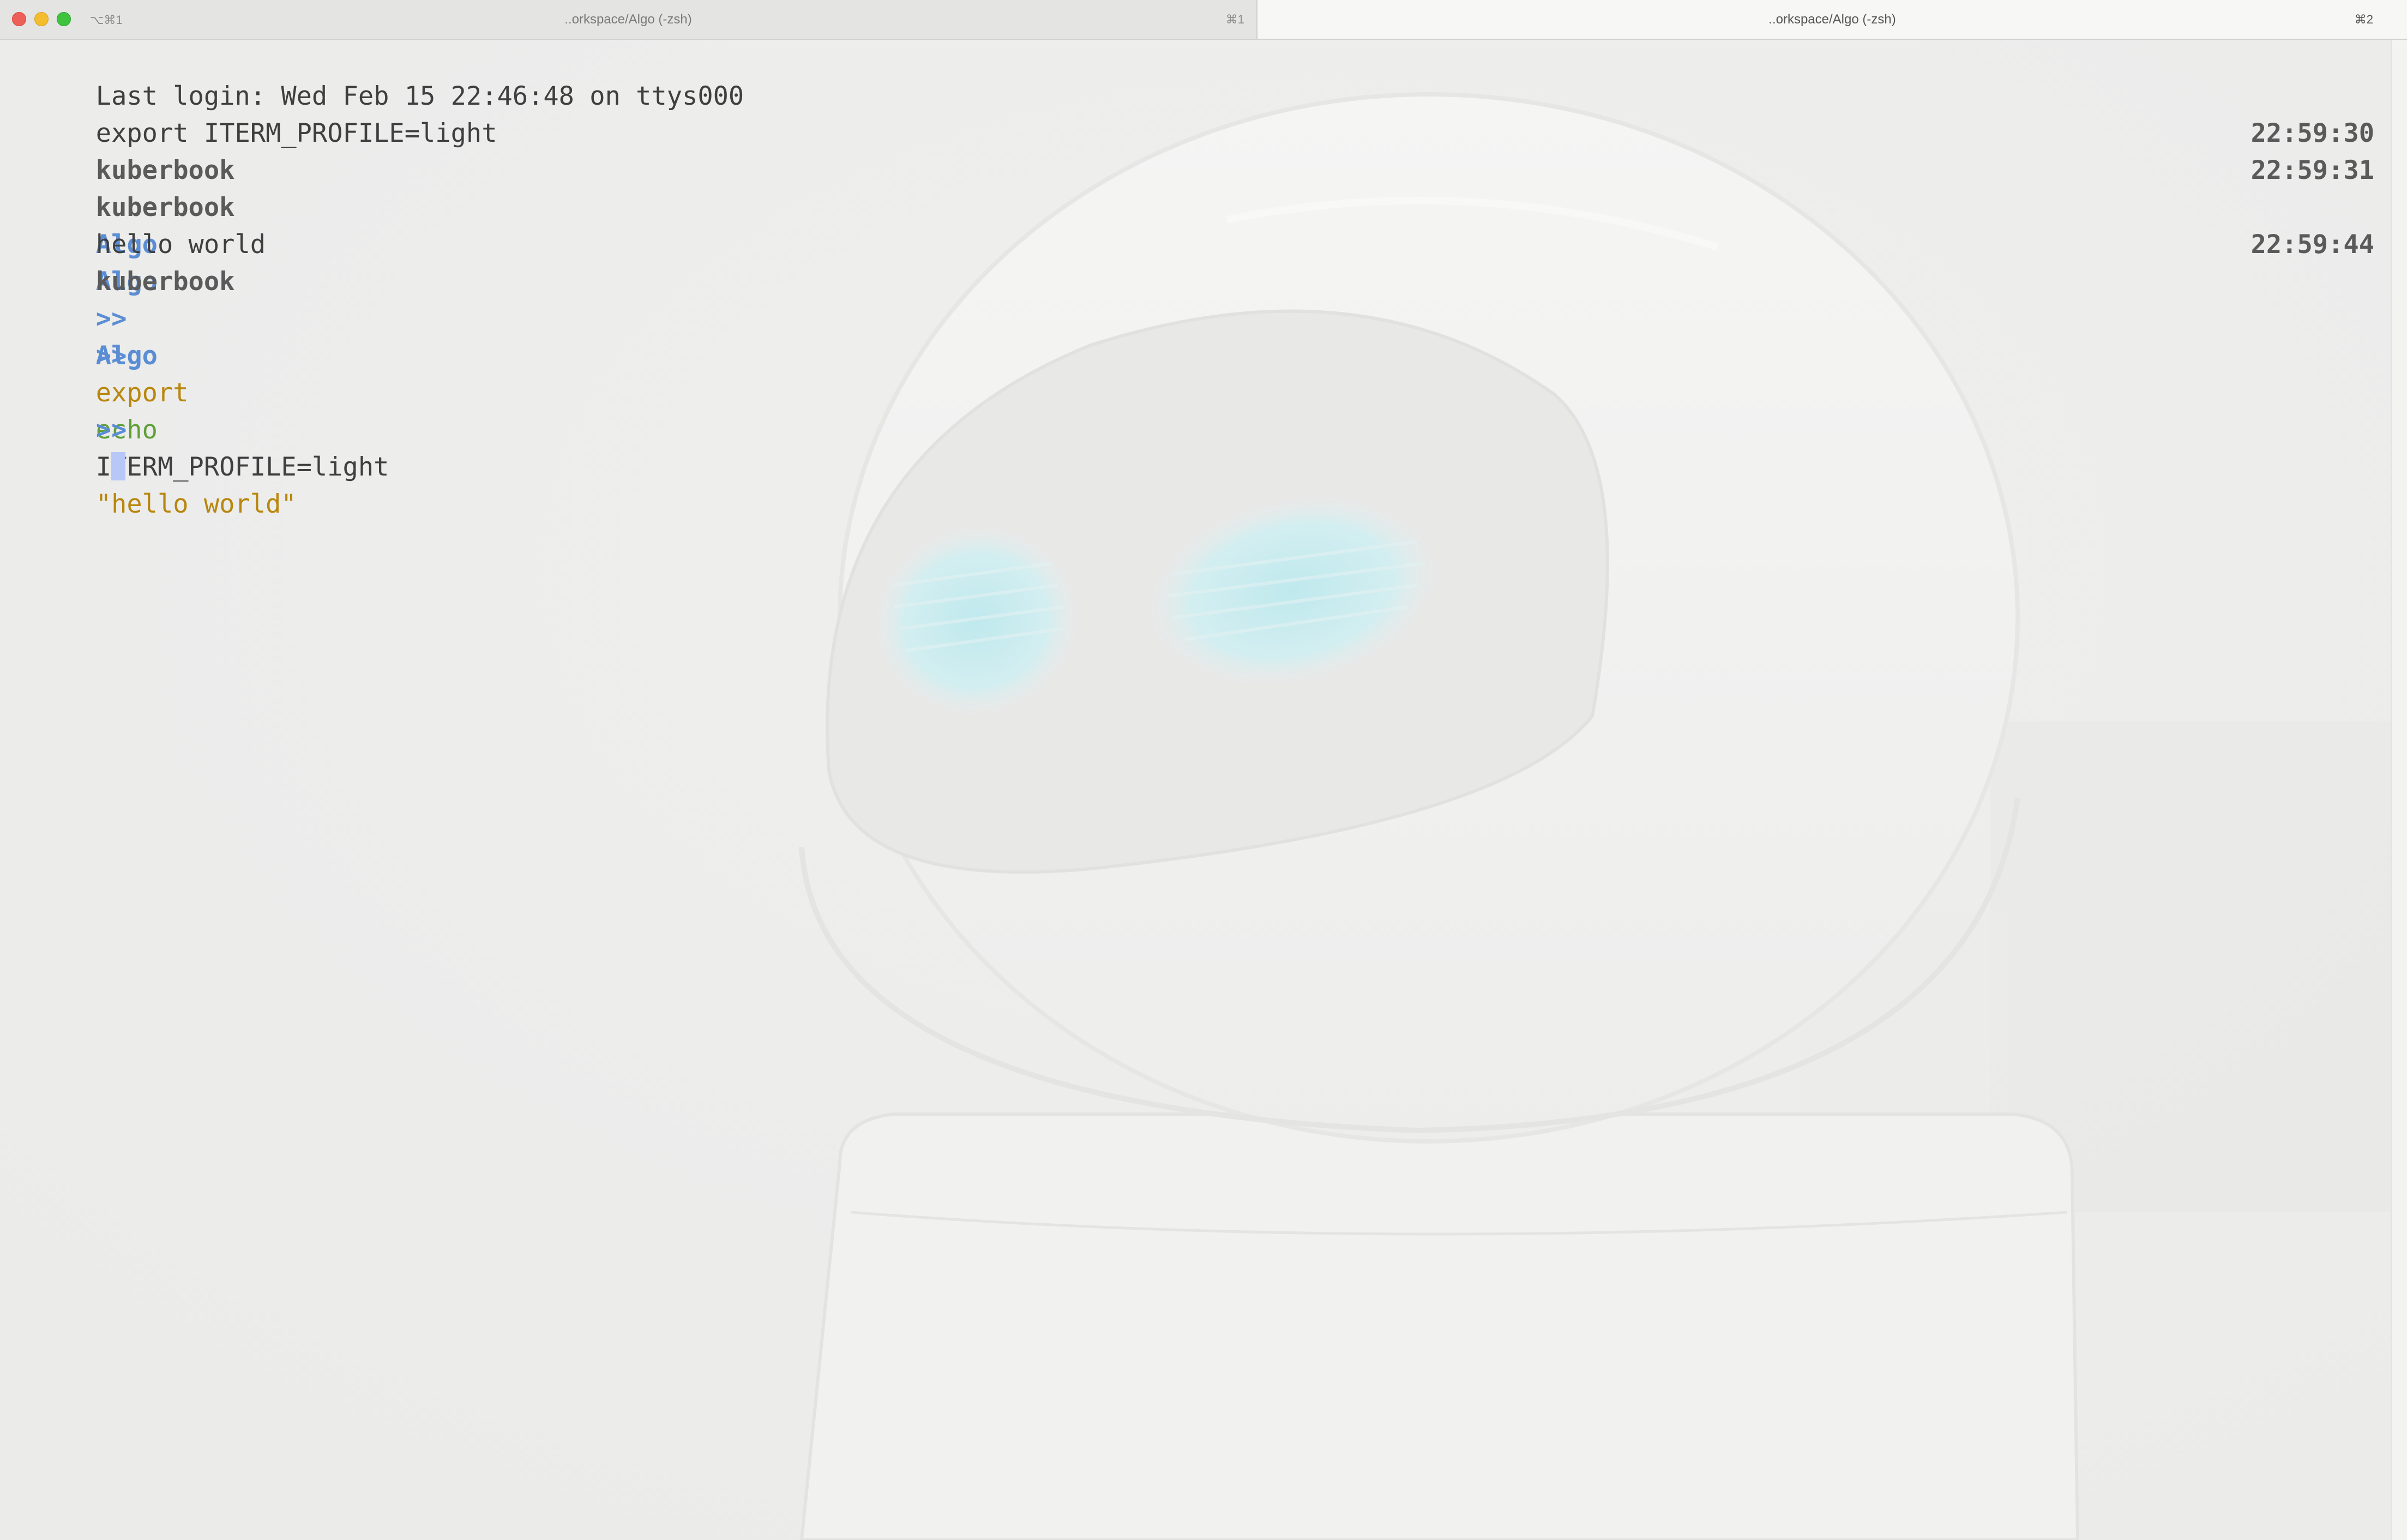 The height and width of the screenshot is (1540, 2407). What do you see at coordinates (242, 467) in the screenshot?
I see `command-args: ITERM_PROFILE=light` at bounding box center [242, 467].